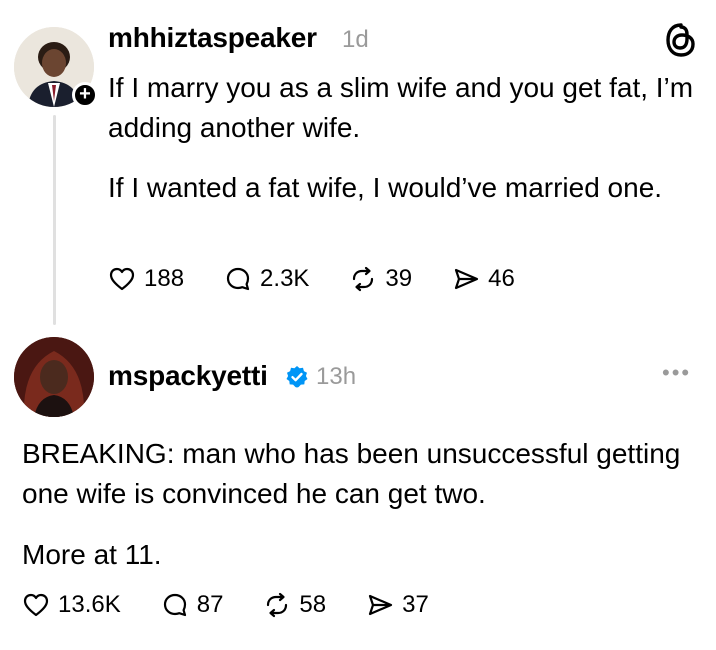 The height and width of the screenshot is (650, 716). Describe the element at coordinates (331, 279) in the screenshot. I see `post1-action-bar: 188 2.3K 39 46` at that location.